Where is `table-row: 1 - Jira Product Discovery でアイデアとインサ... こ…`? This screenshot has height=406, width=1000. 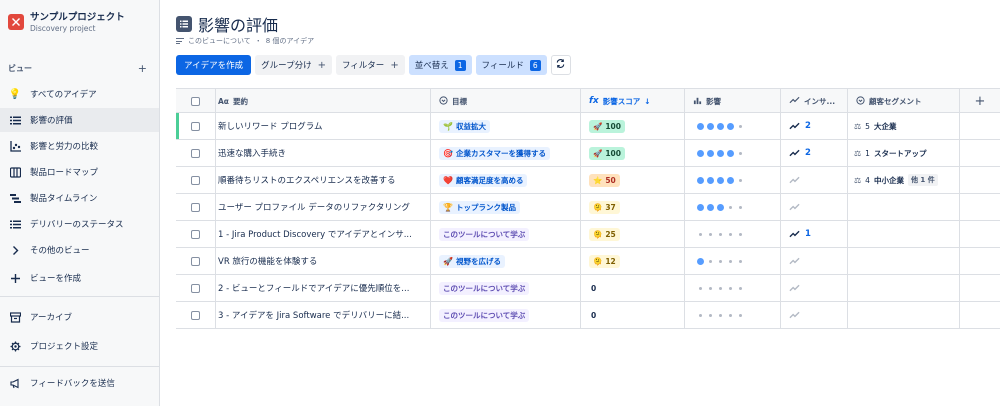 table-row: 1 - Jira Product Discovery でアイデアとインサ... こ… is located at coordinates (588, 234).